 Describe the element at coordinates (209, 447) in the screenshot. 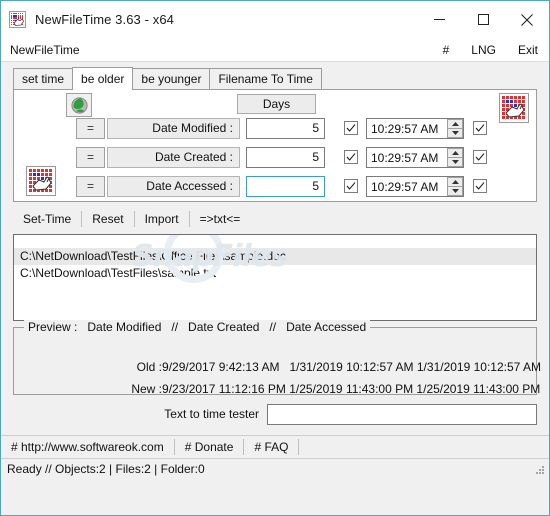

I see `donate-link: # Donate` at that location.